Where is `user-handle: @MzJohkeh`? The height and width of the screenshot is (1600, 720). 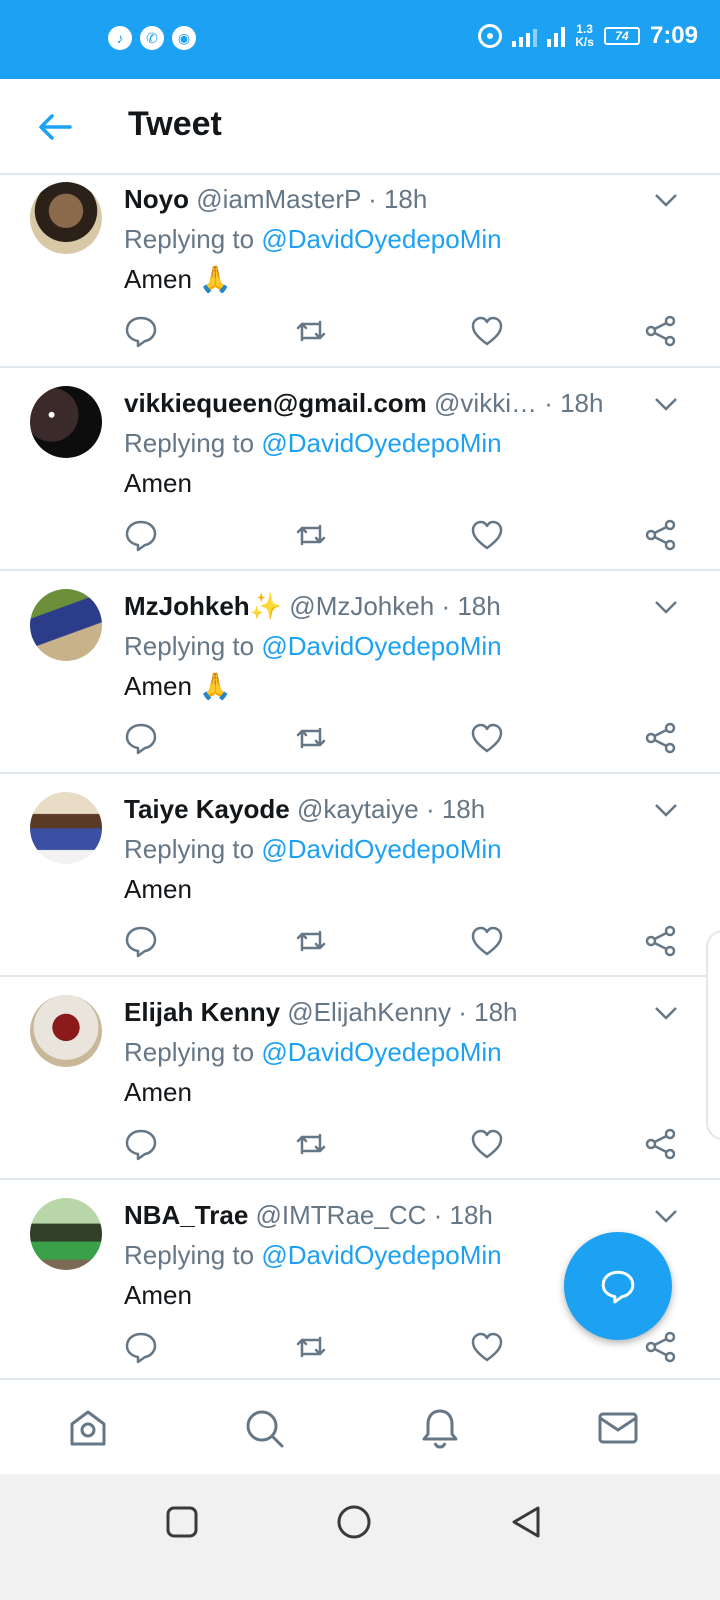 user-handle: @MzJohkeh is located at coordinates (362, 606).